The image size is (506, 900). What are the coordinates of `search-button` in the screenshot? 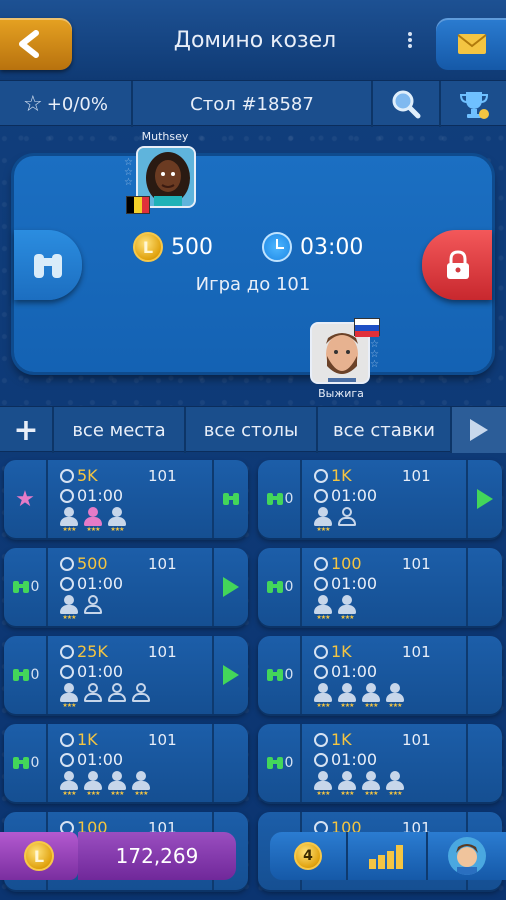 It's located at (407, 104).